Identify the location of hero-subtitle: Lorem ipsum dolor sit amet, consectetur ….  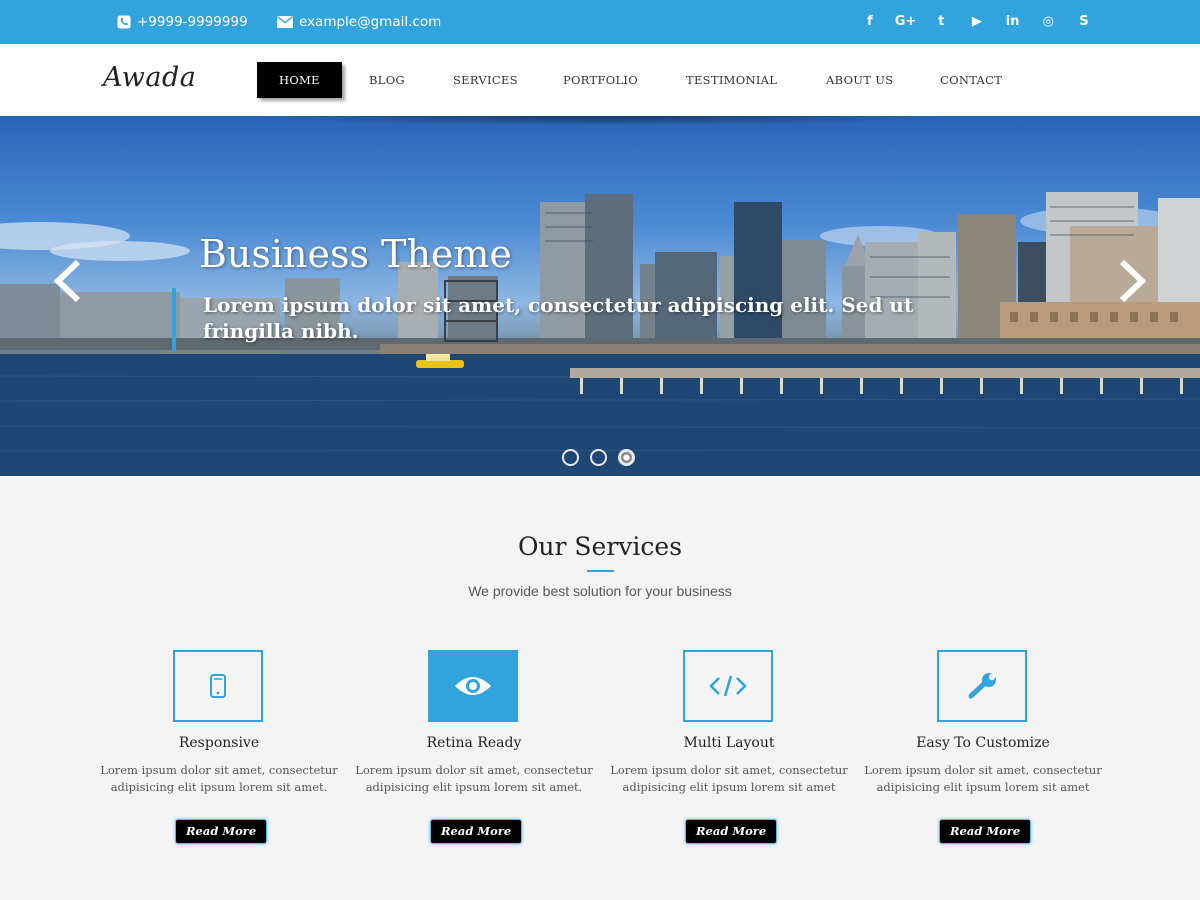
(558, 318).